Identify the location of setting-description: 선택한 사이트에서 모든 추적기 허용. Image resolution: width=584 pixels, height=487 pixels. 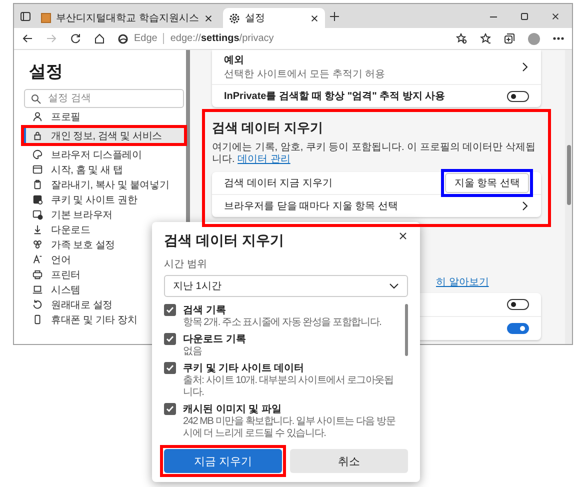
(305, 74).